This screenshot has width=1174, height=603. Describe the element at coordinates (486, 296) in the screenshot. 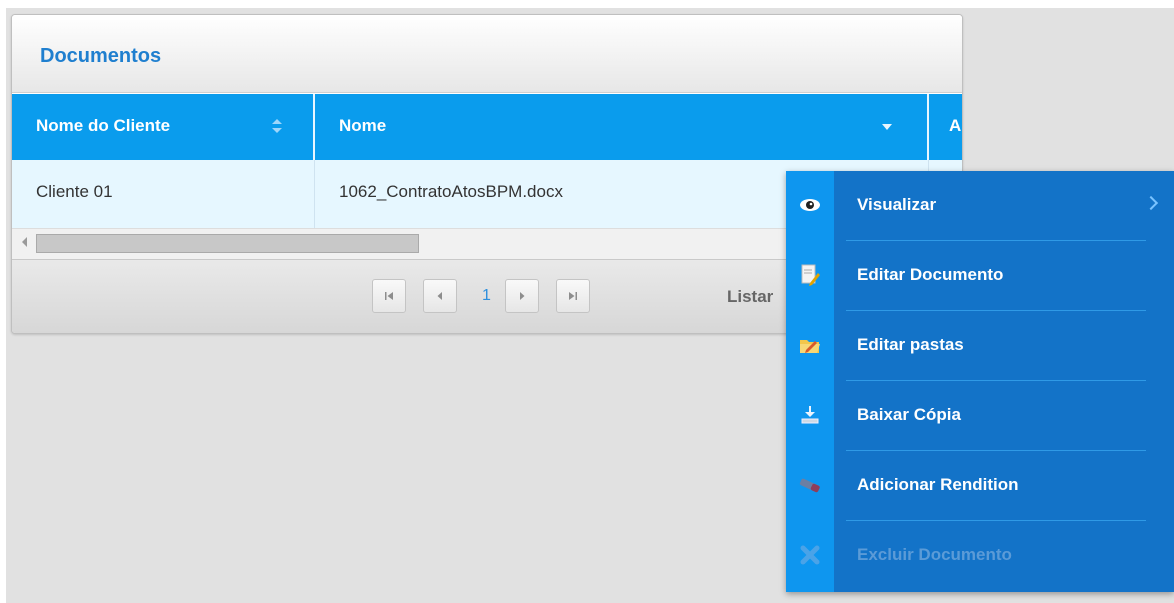

I see `current-page-number: 1` at that location.